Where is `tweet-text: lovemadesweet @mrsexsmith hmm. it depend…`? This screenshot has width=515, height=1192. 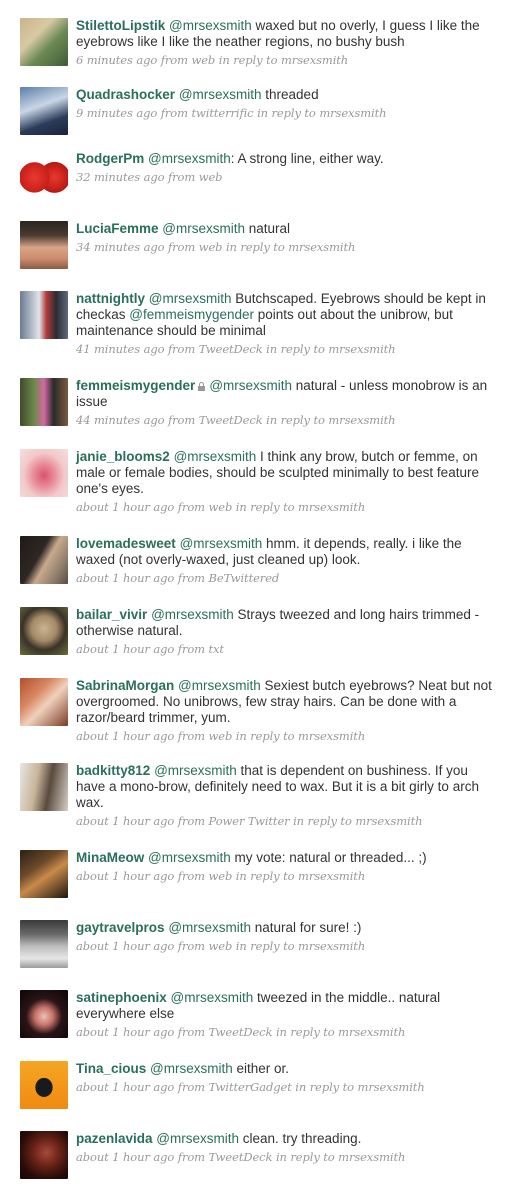 tweet-text: lovemadesweet @mrsexsmith hmm. it depend… is located at coordinates (288, 552).